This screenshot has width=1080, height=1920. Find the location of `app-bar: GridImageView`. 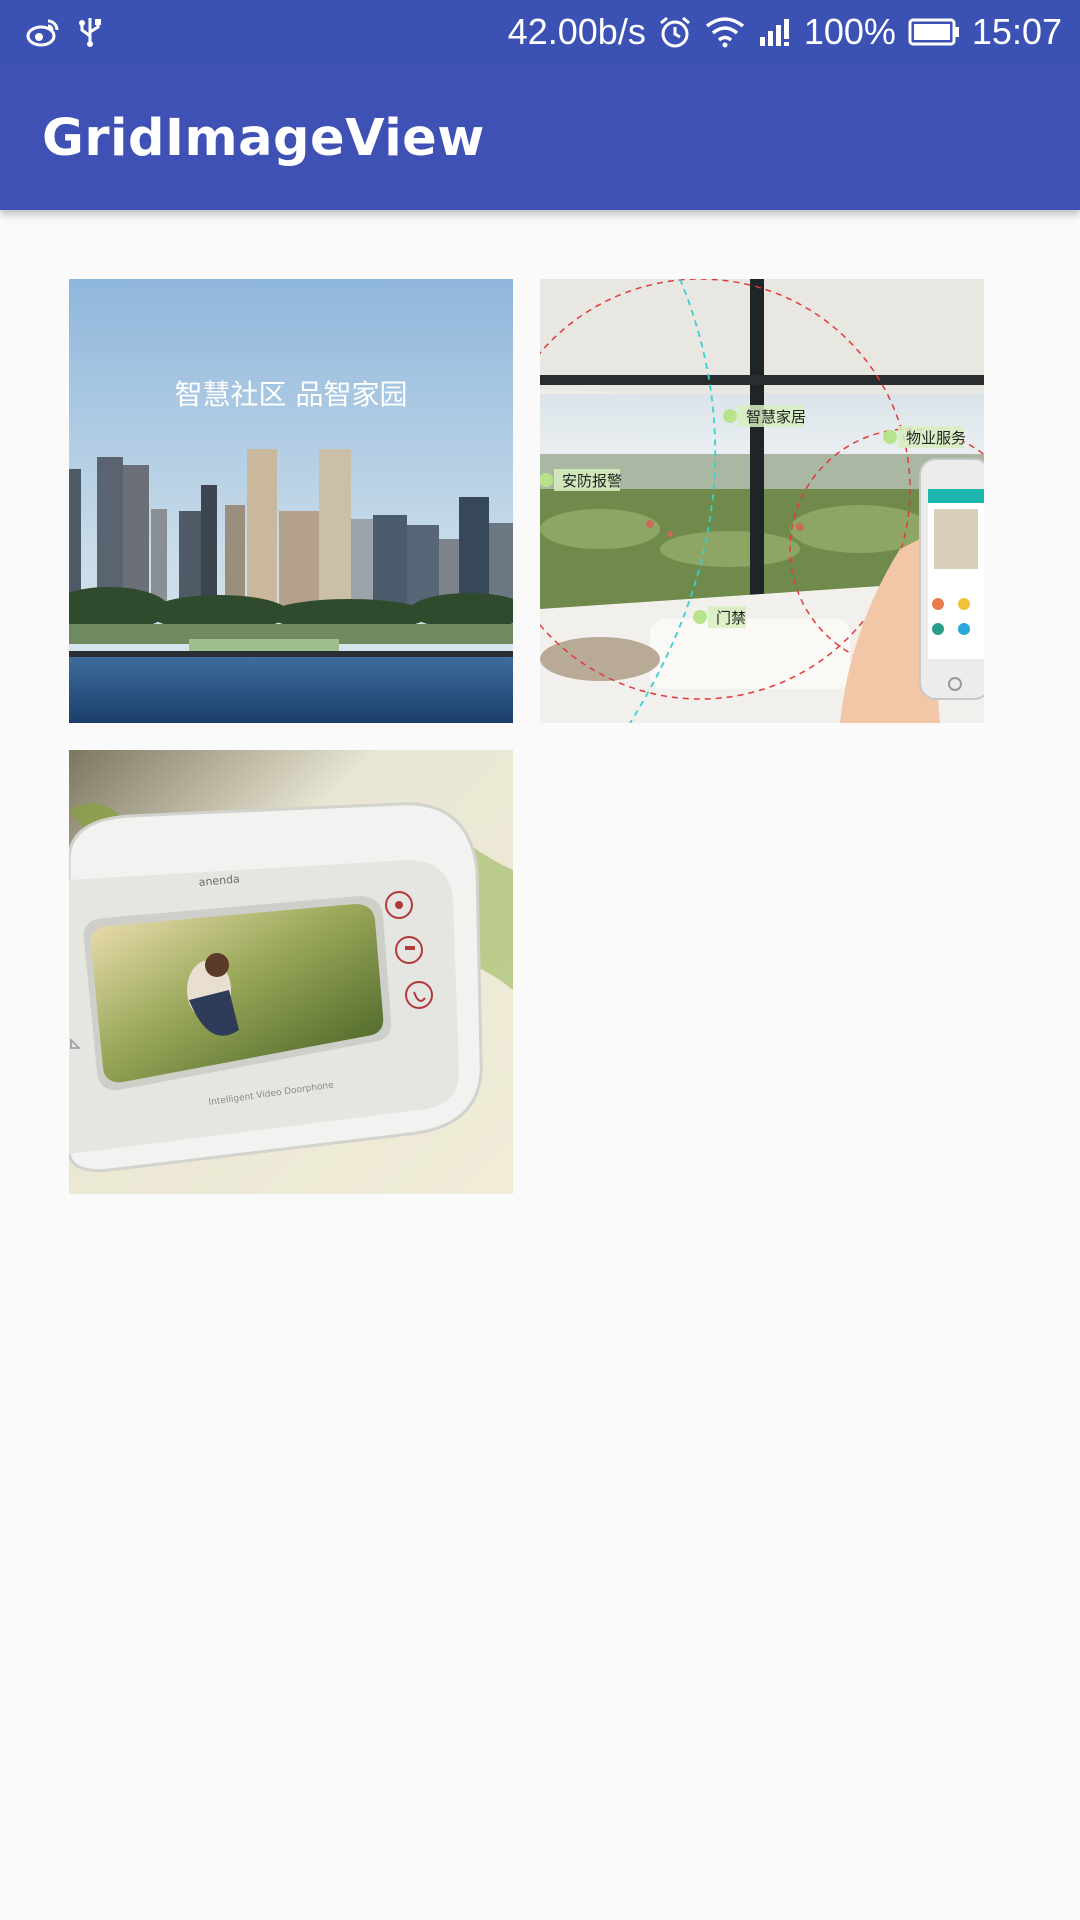

app-bar: GridImageView is located at coordinates (540, 136).